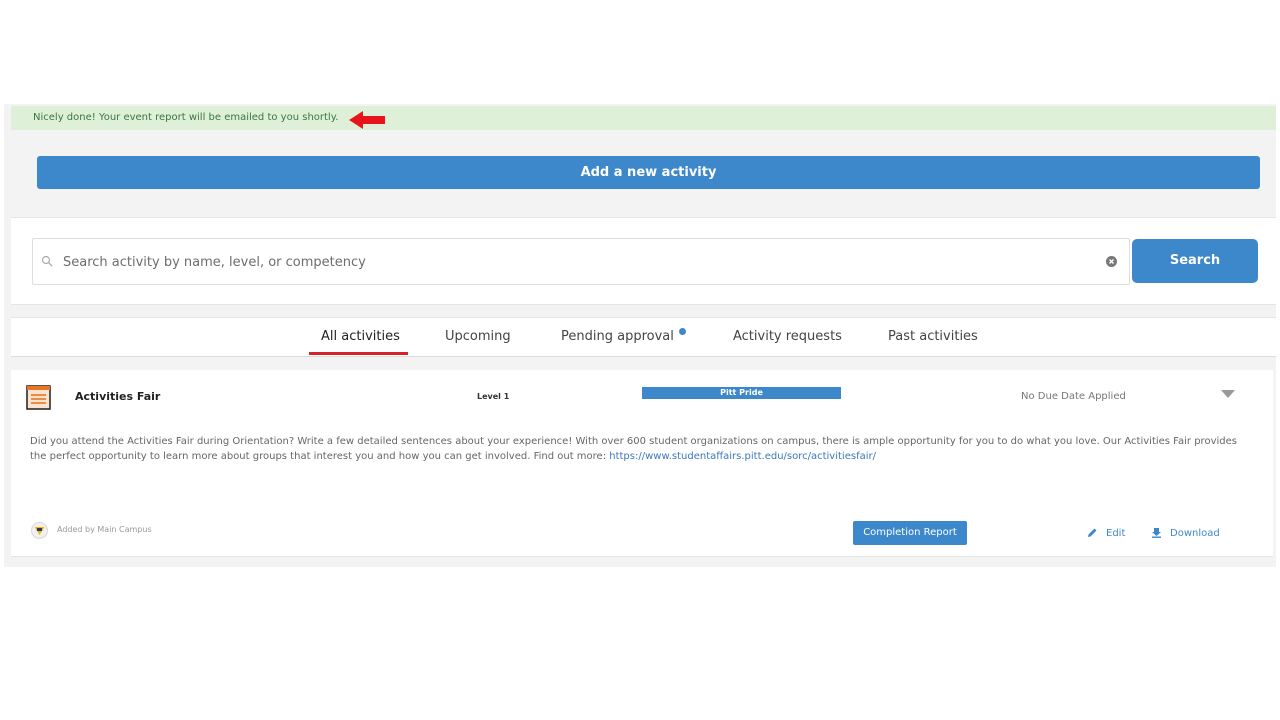  Describe the element at coordinates (578, 262) in the screenshot. I see `search-input` at that location.